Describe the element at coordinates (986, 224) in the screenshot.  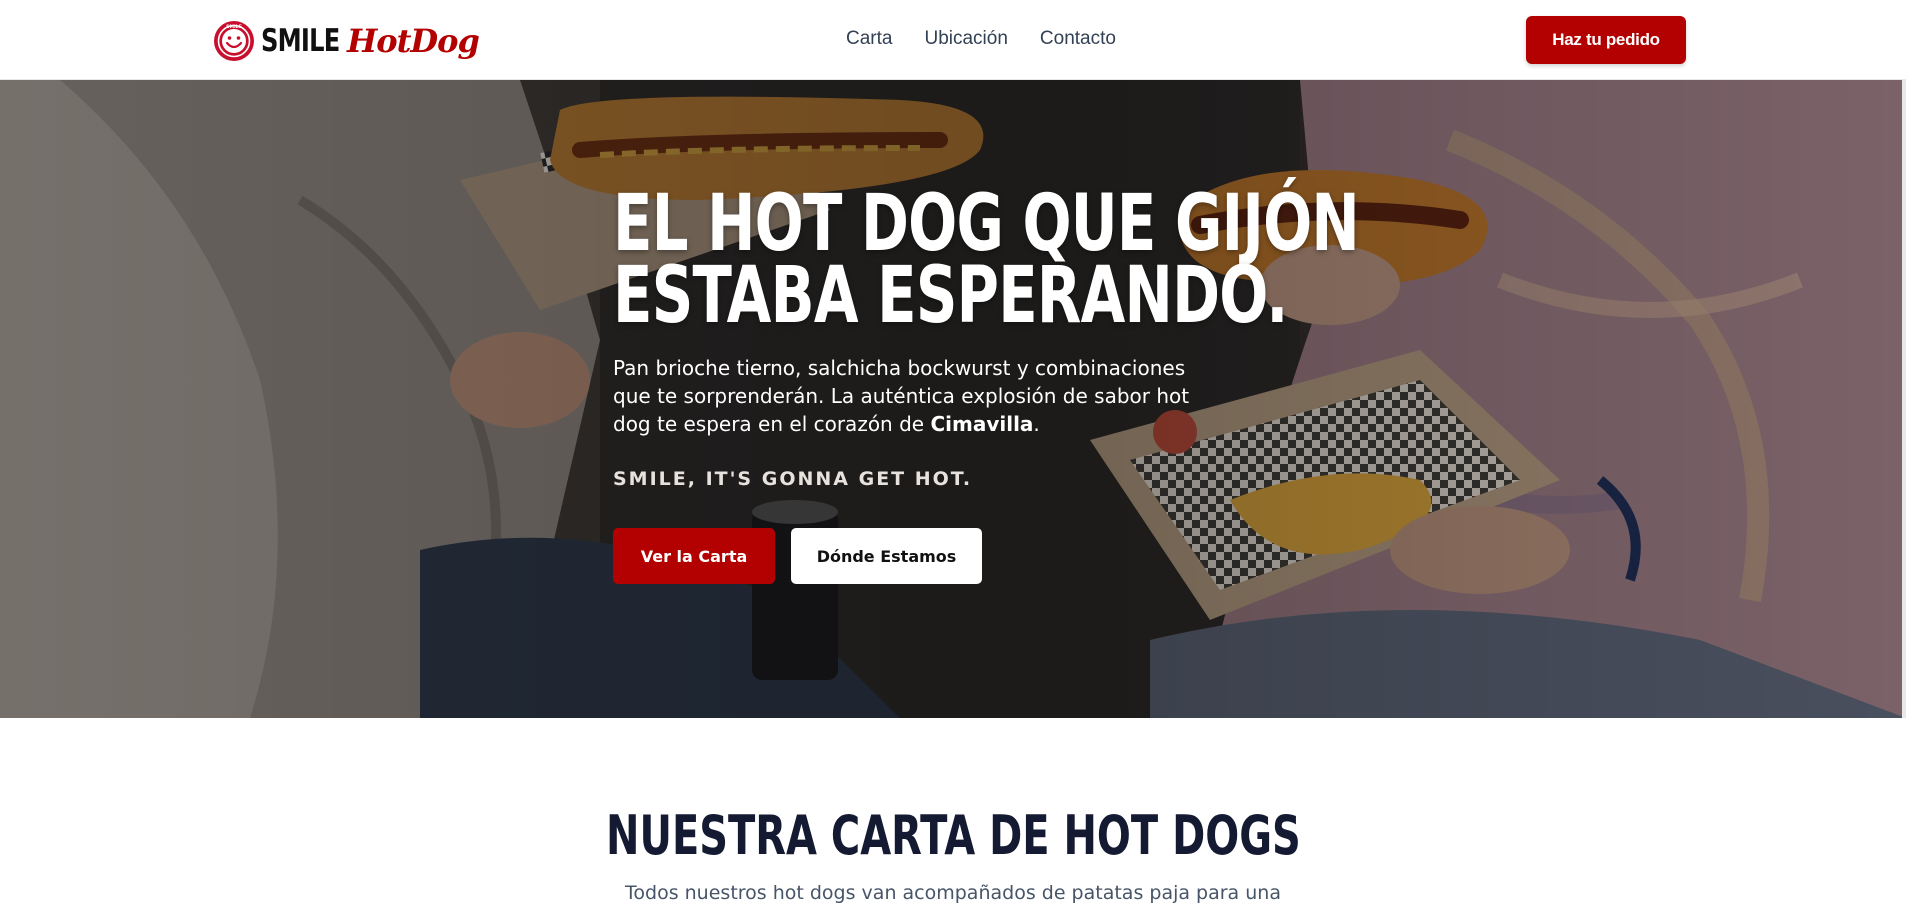
I see `hero-title-line-1: EL HOT DOG QUE GIJÓN` at that location.